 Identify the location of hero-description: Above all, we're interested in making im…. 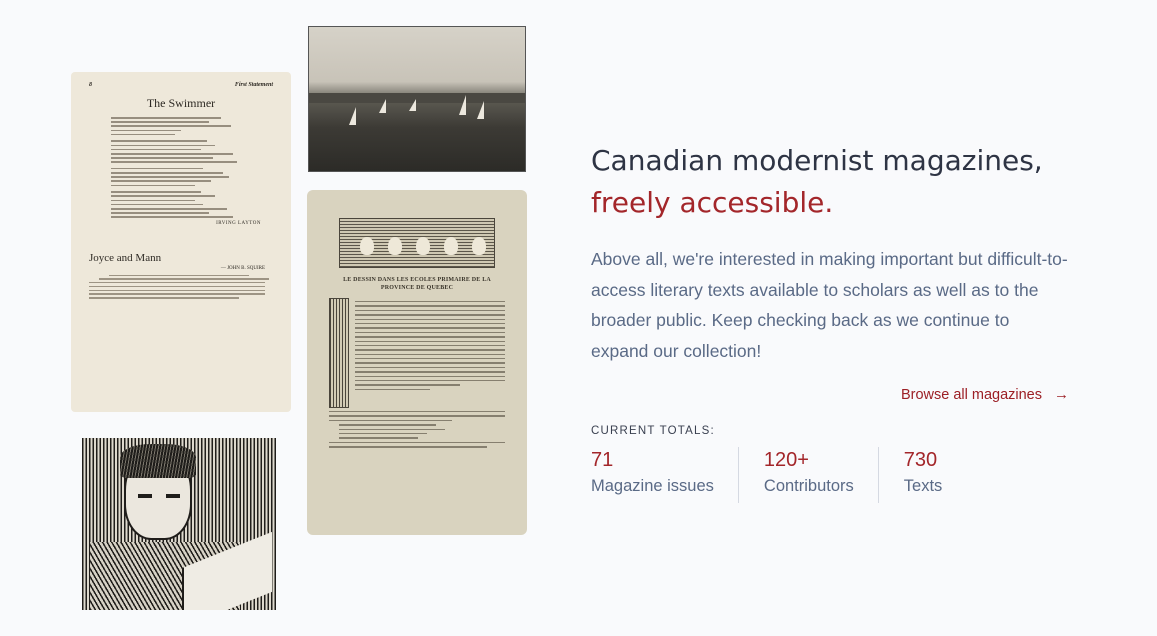
(829, 305).